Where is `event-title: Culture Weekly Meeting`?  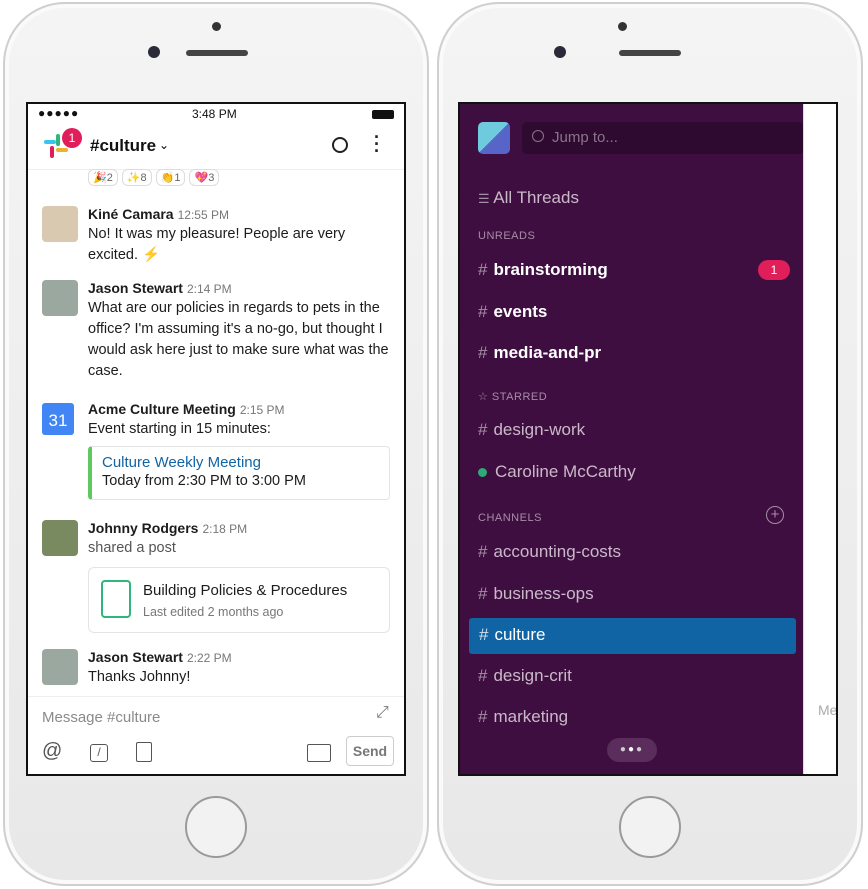
event-title: Culture Weekly Meeting is located at coordinates (240, 462).